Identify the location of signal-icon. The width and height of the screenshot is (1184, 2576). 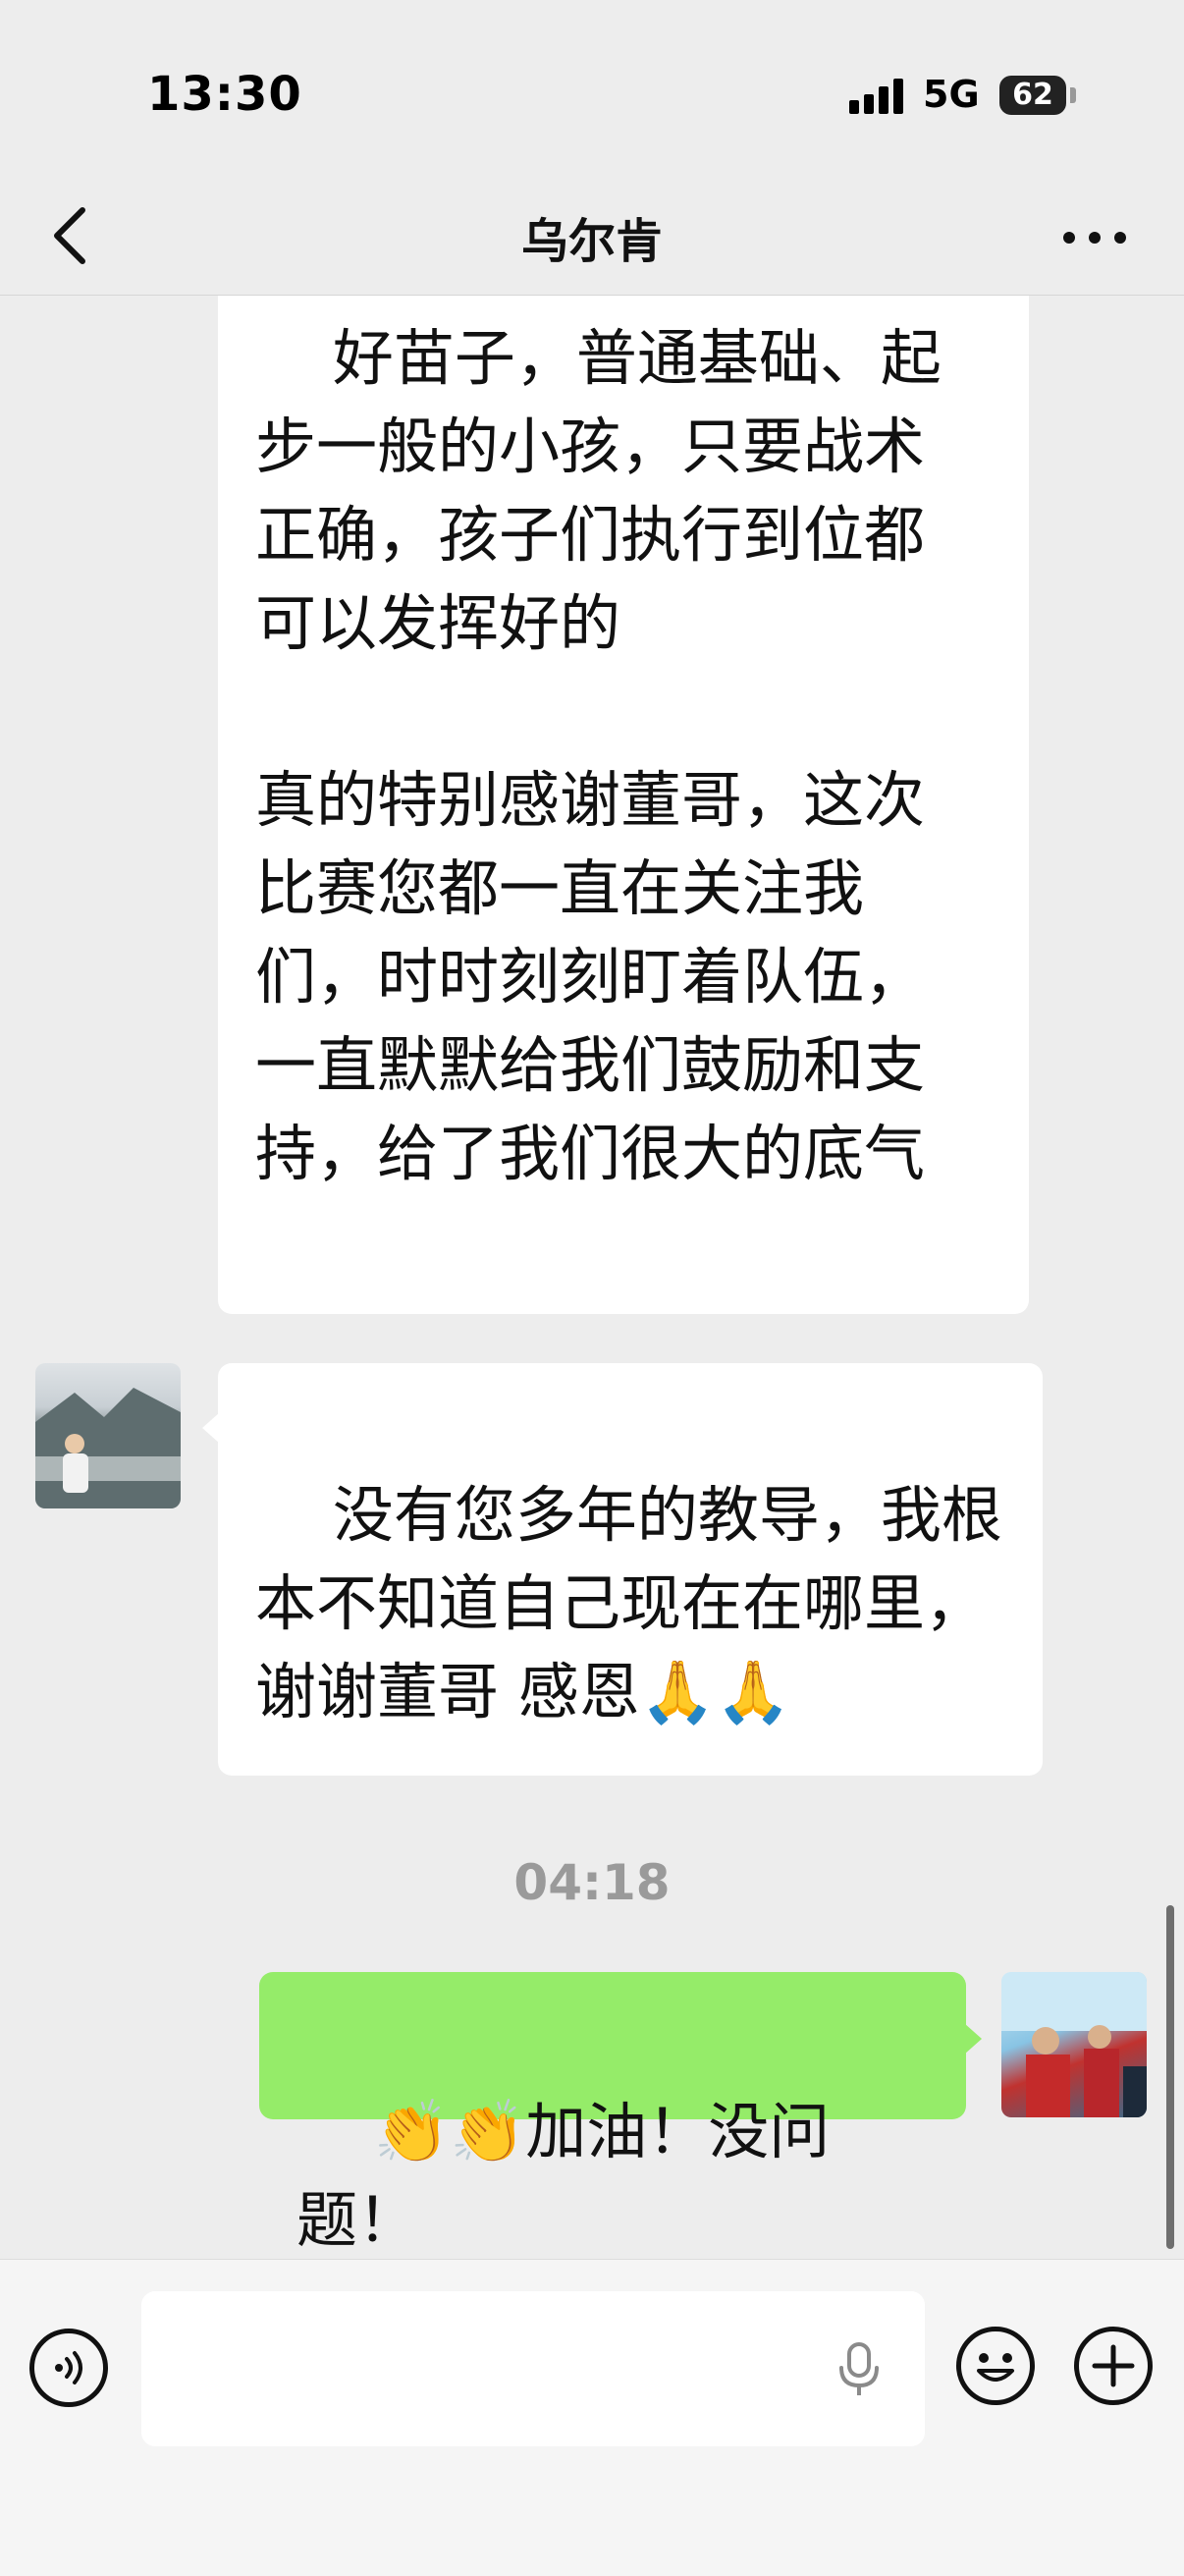
(878, 97).